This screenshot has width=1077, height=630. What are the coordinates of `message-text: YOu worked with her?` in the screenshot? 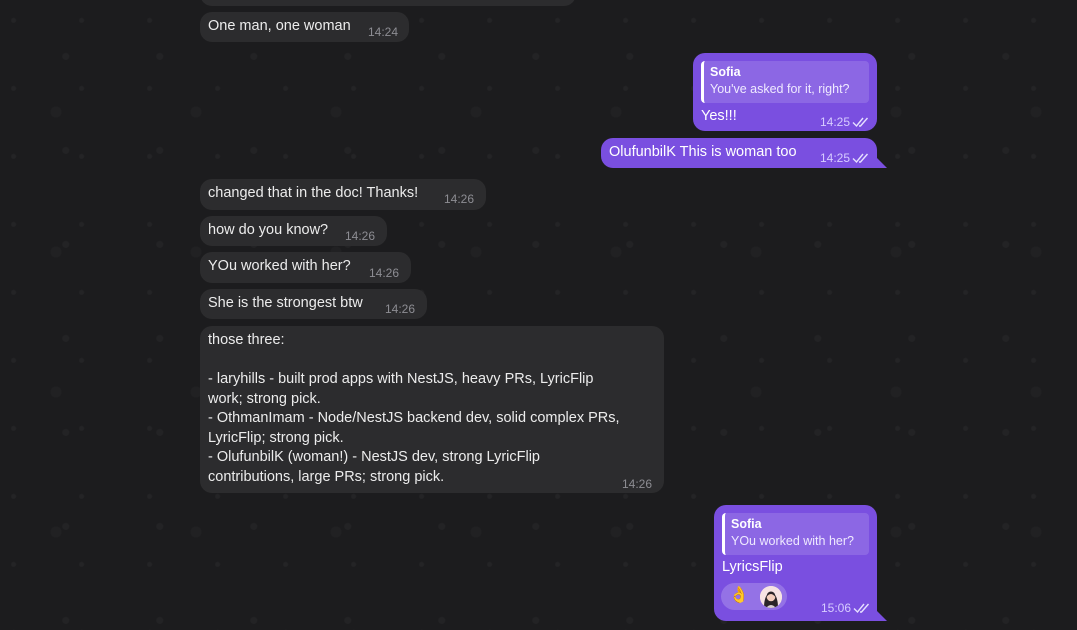 It's located at (279, 266).